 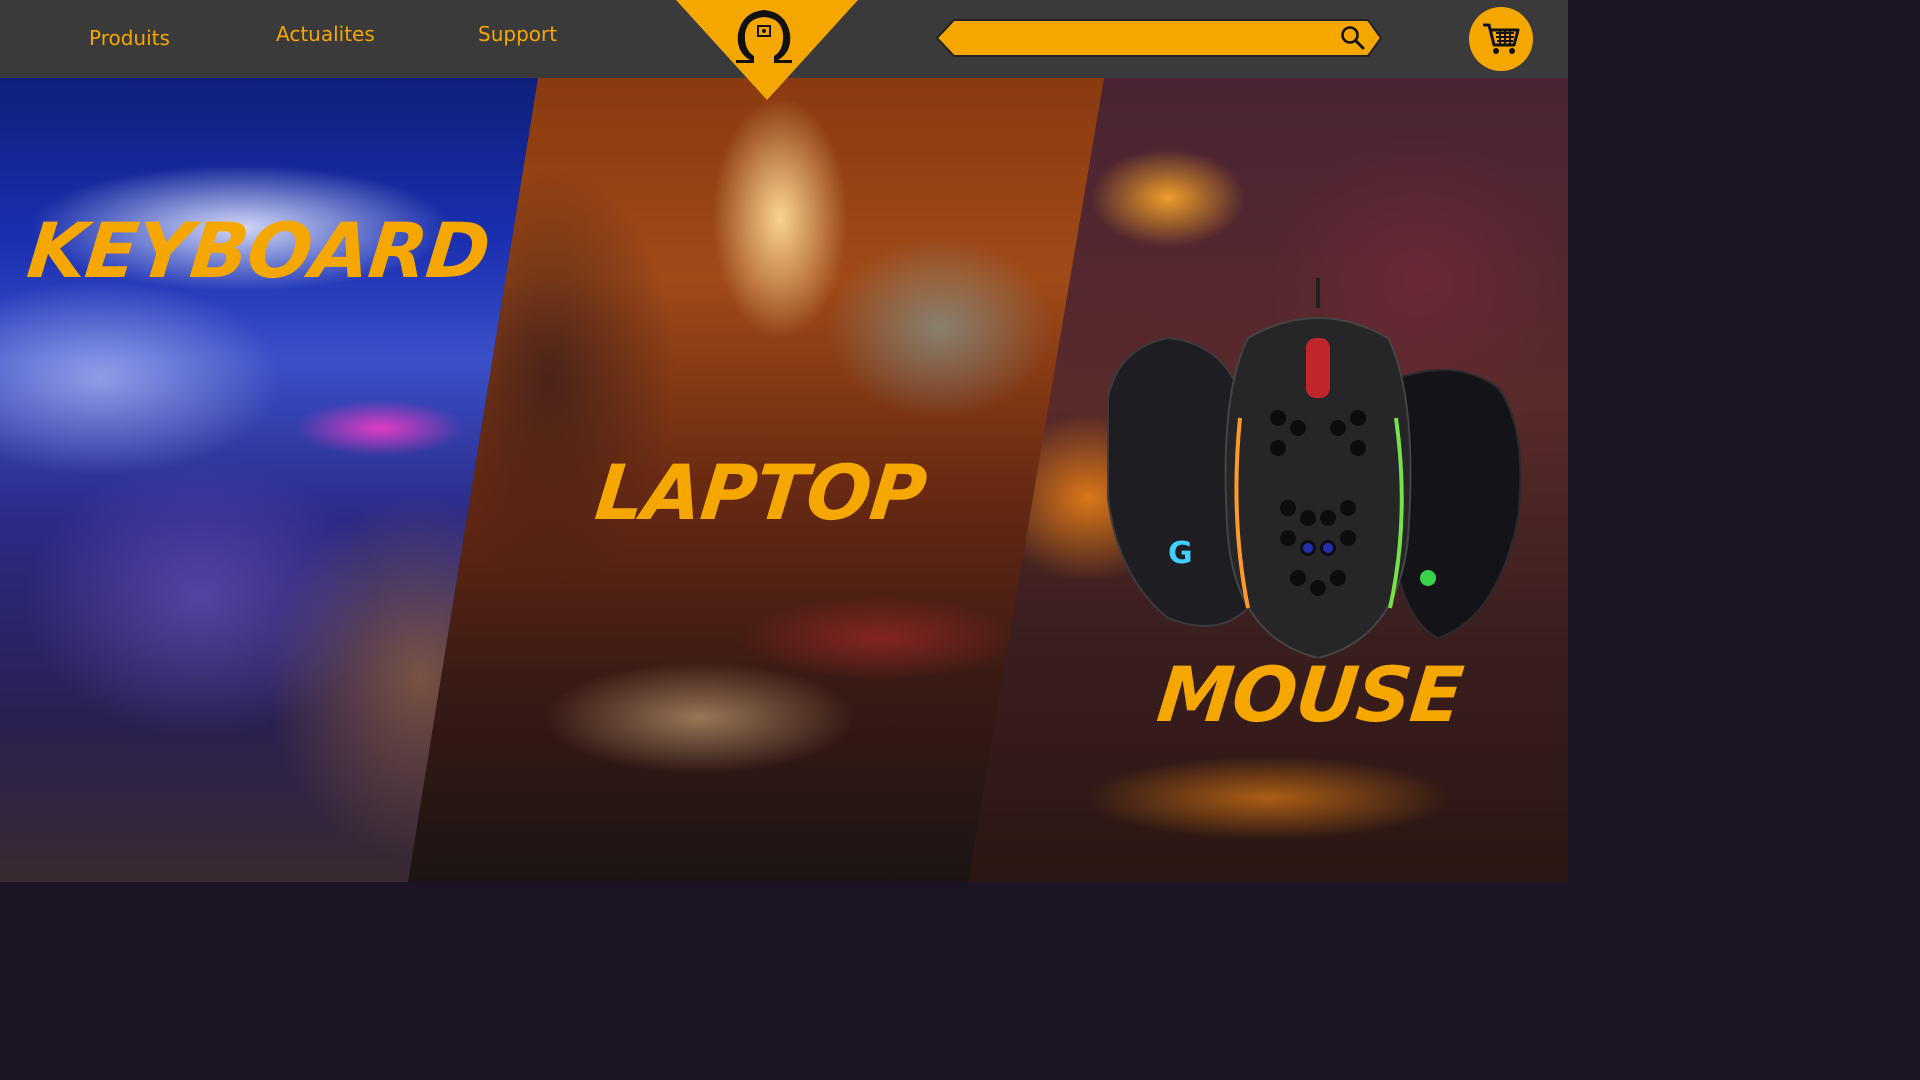 I want to click on search-bar, so click(x=1159, y=38).